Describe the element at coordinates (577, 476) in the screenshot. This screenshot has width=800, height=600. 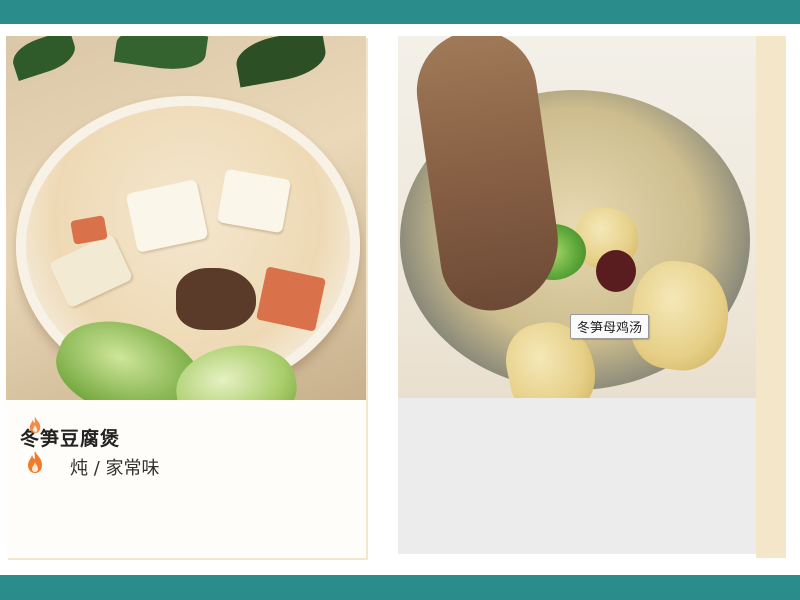
I see `card-info-panel` at that location.